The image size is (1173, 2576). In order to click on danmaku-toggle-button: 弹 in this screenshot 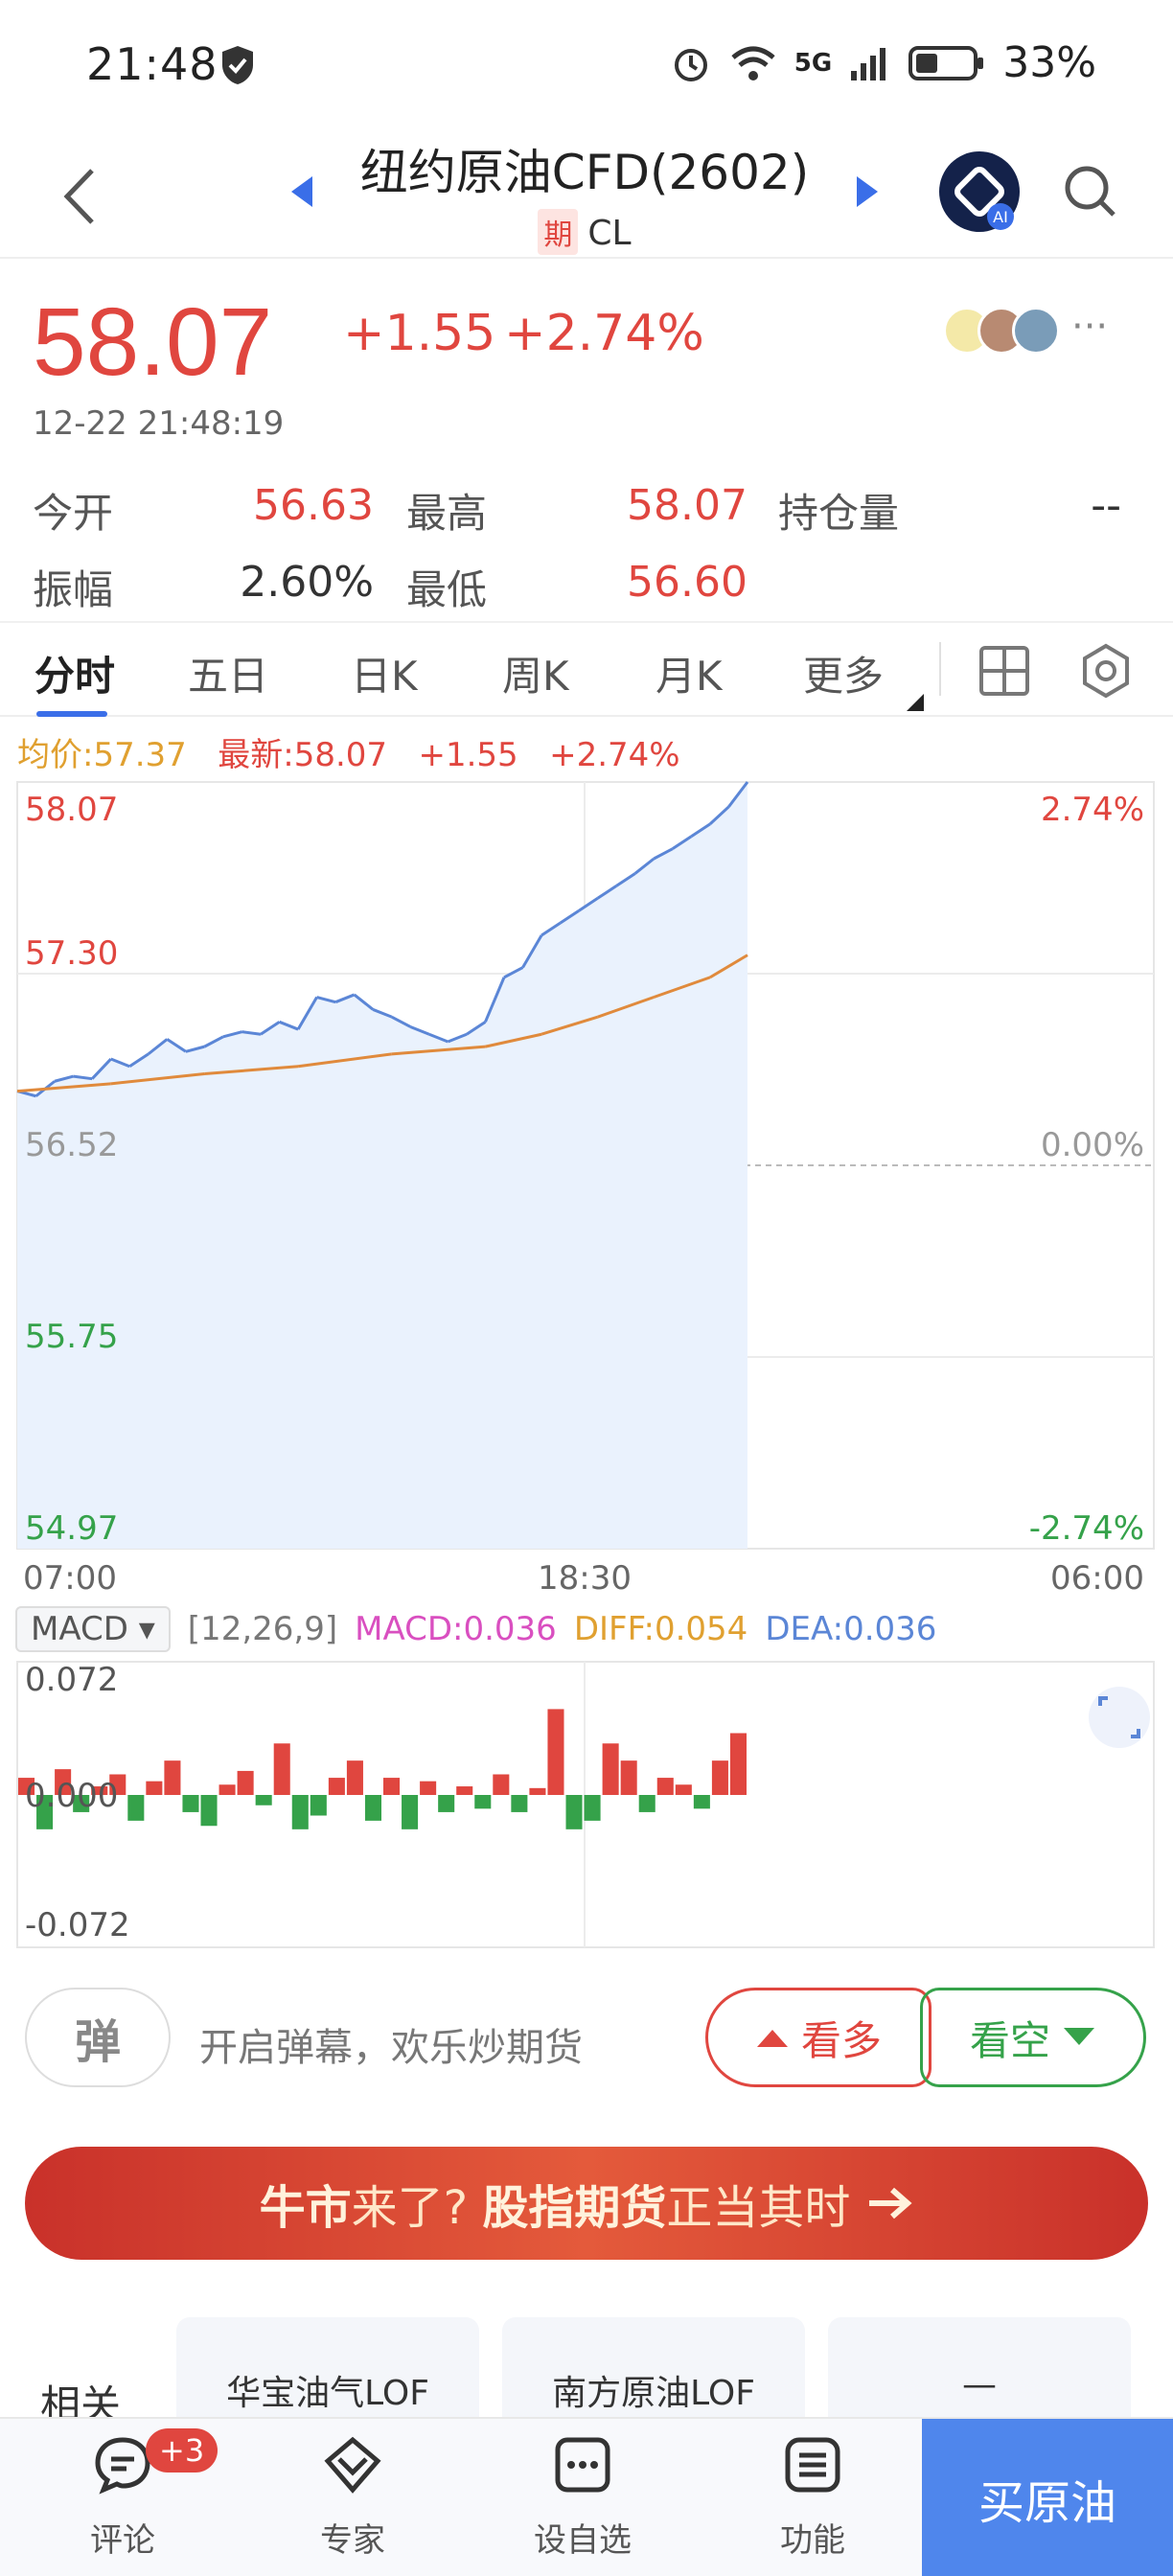, I will do `click(98, 2037)`.